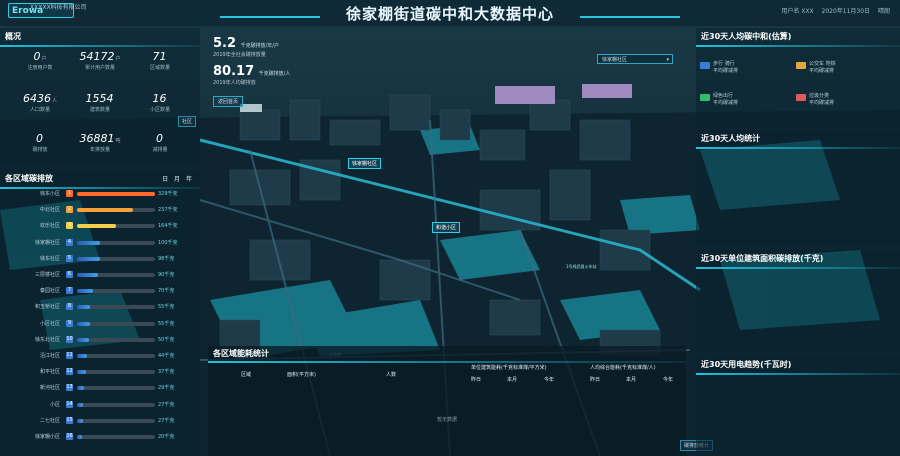  Describe the element at coordinates (100, 356) in the screenshot. I see `ranking-row: 沿江社区 11 44千克` at that location.